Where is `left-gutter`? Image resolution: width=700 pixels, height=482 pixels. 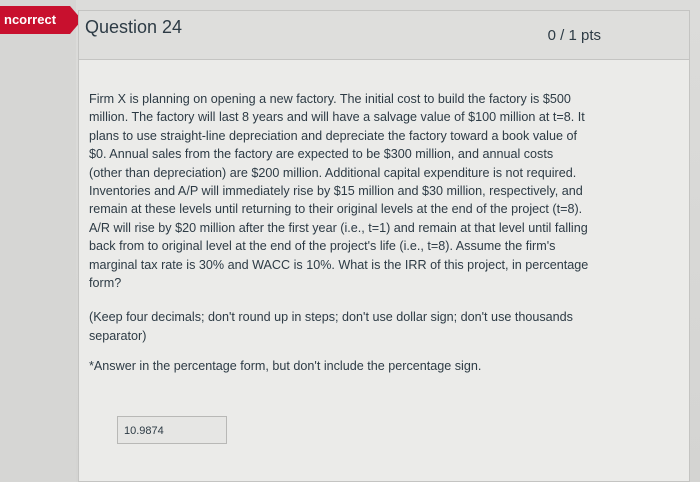 left-gutter is located at coordinates (38, 241).